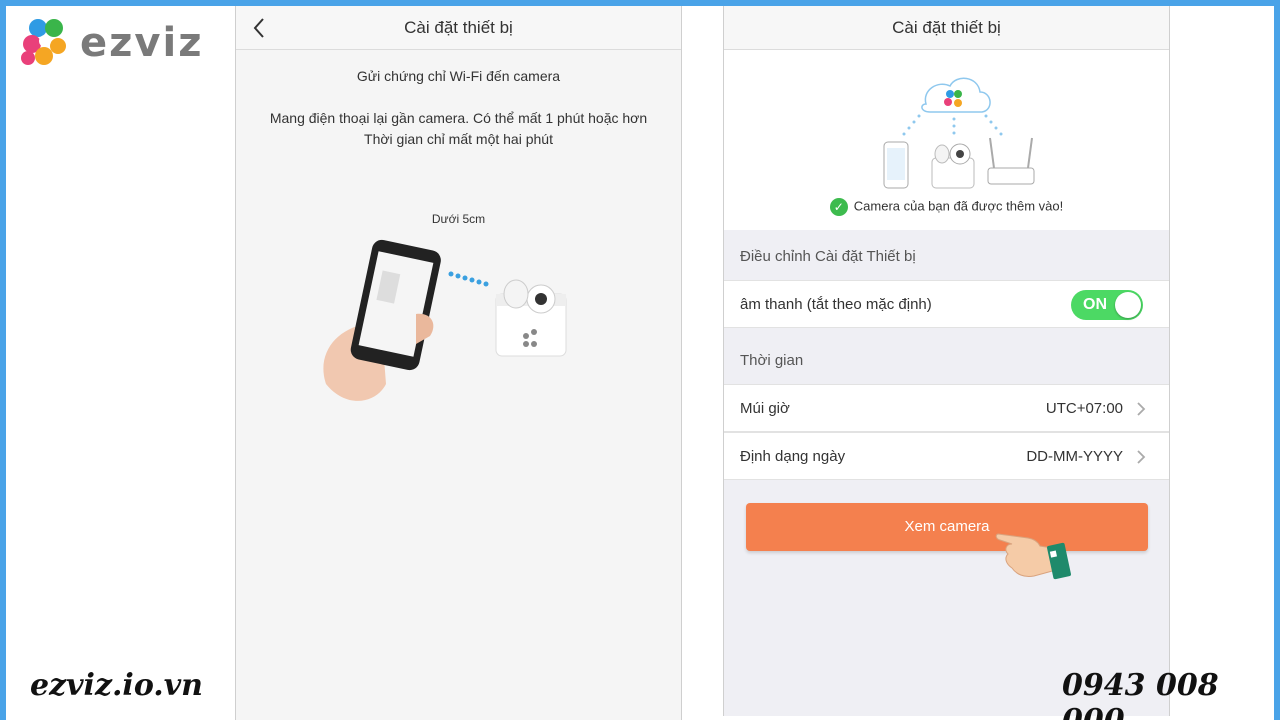 The image size is (1280, 720). I want to click on section-device-settings: Điều chỉnh Cài đặt Thiết bị, so click(828, 256).